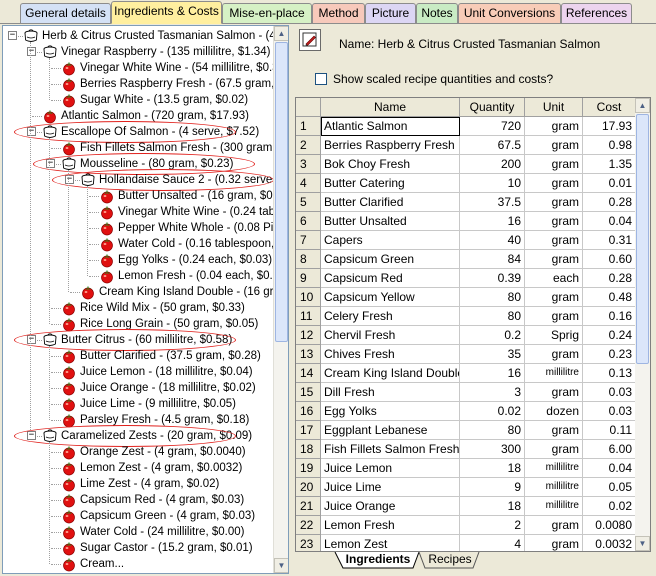 The image size is (656, 576). What do you see at coordinates (609, 164) in the screenshot?
I see `cost-cell: 1.35` at bounding box center [609, 164].